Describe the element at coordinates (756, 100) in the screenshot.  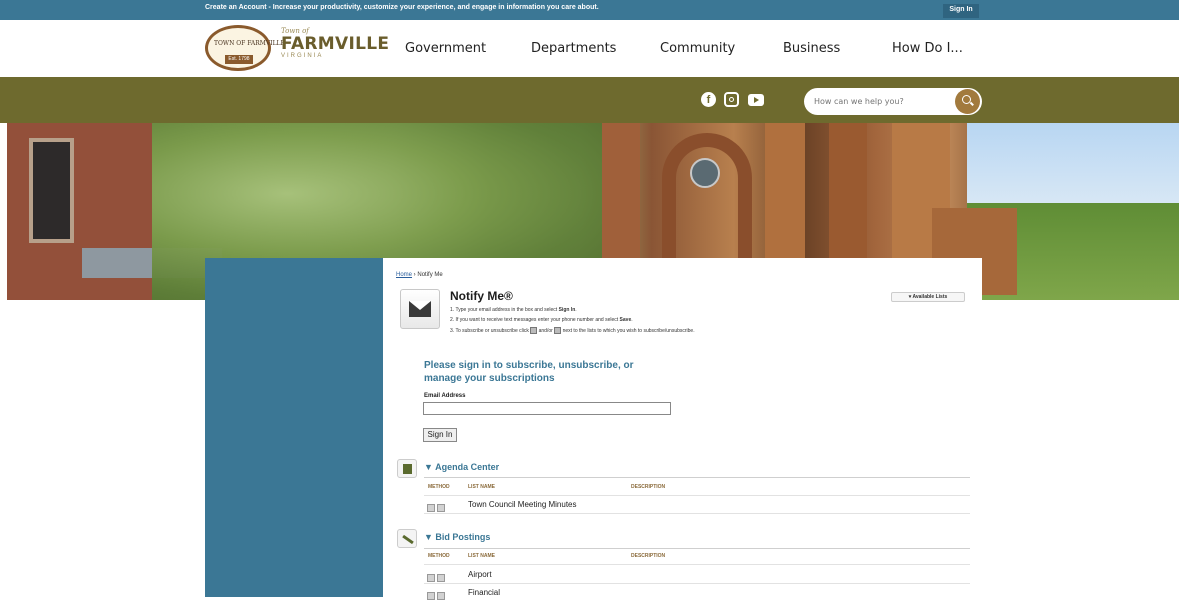
I see `youtube-icon` at that location.